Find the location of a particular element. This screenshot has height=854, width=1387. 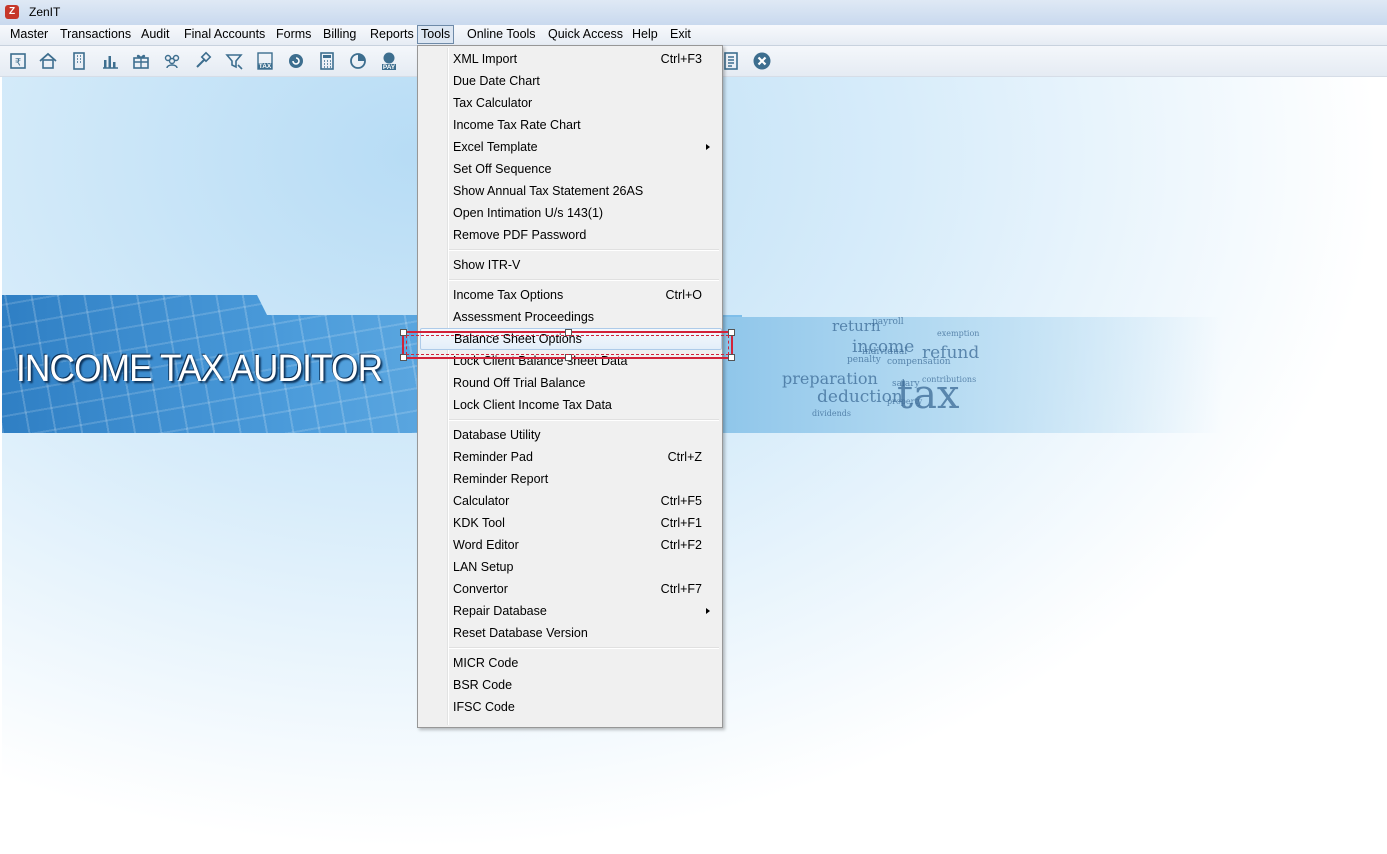

banner-word: preparation is located at coordinates (830, 378).